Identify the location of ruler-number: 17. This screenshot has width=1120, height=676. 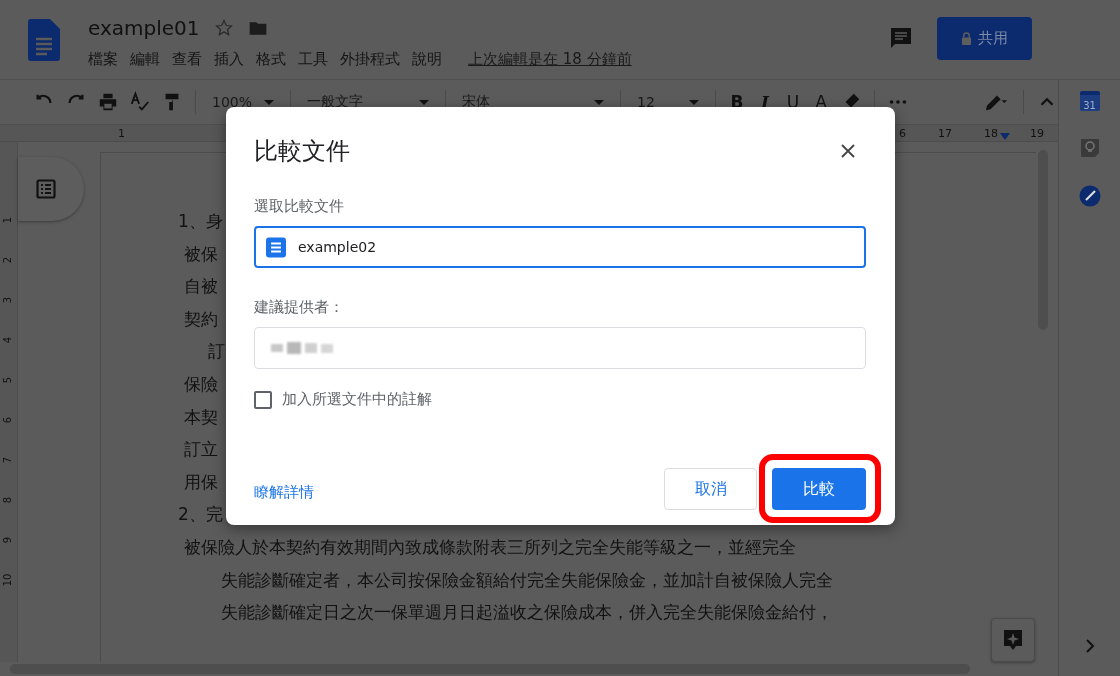
(945, 133).